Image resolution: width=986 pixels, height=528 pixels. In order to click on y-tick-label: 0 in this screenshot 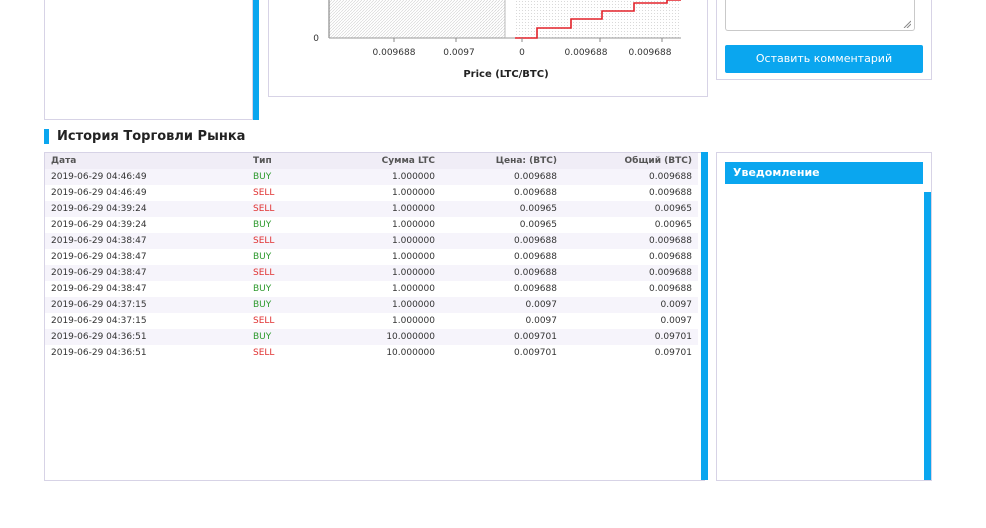, I will do `click(316, 39)`.